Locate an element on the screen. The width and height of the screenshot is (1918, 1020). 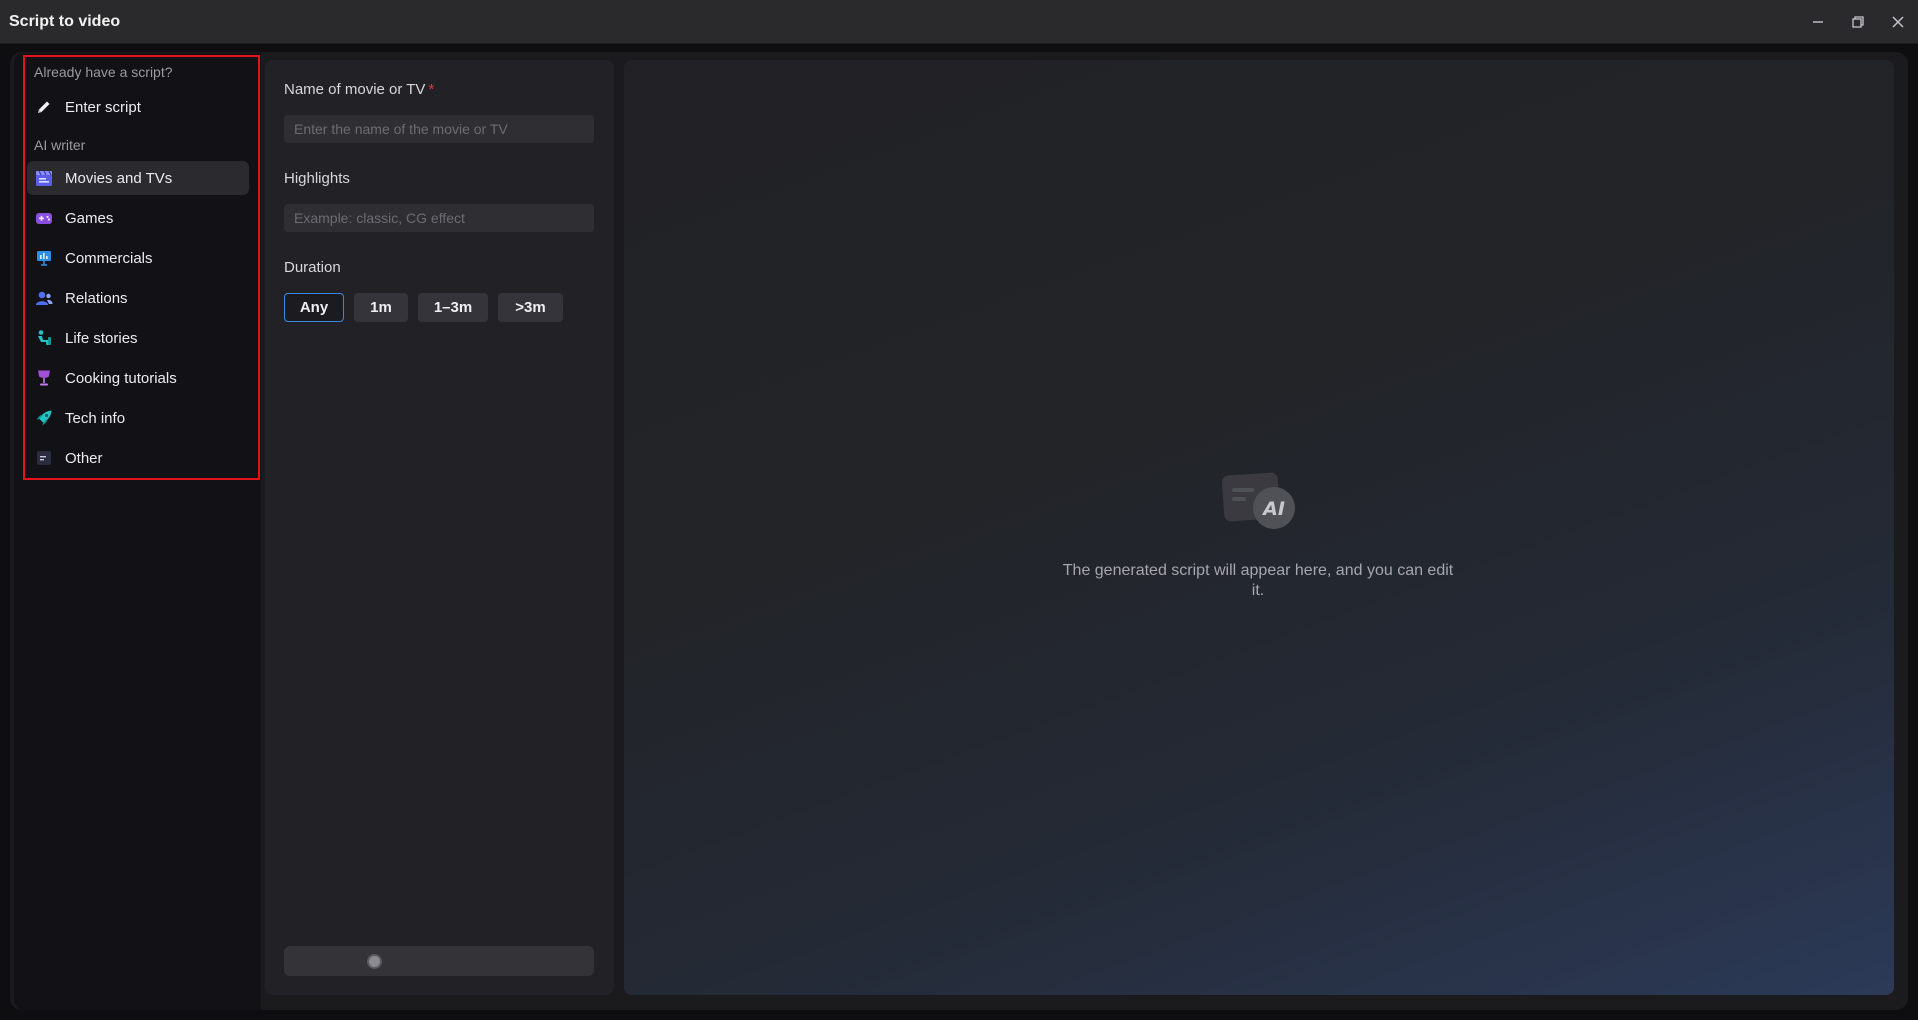
sidebar-item-label: Tech info is located at coordinates (95, 418).